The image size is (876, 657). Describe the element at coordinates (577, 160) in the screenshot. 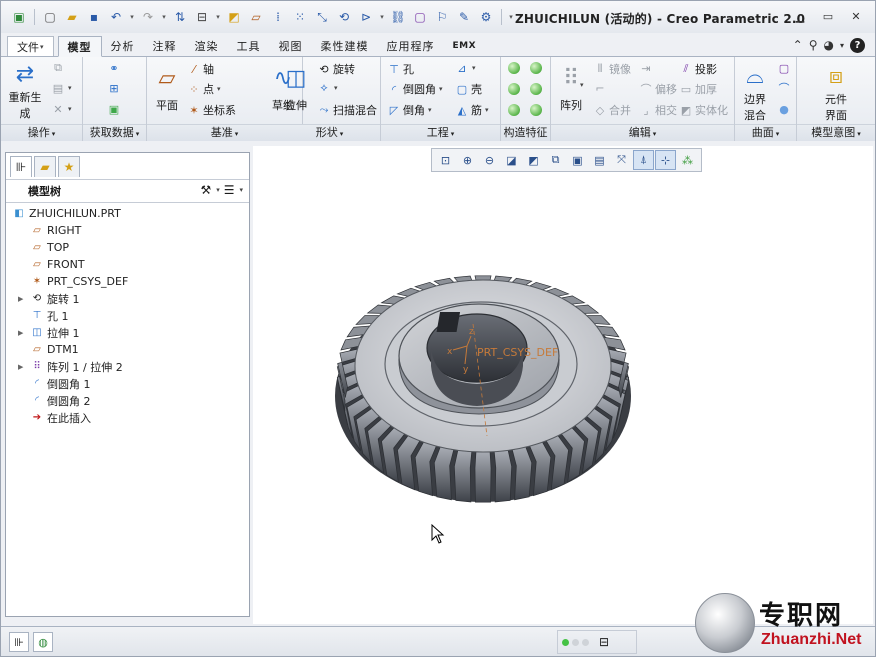

I see `view-manager-icon: ▣` at that location.